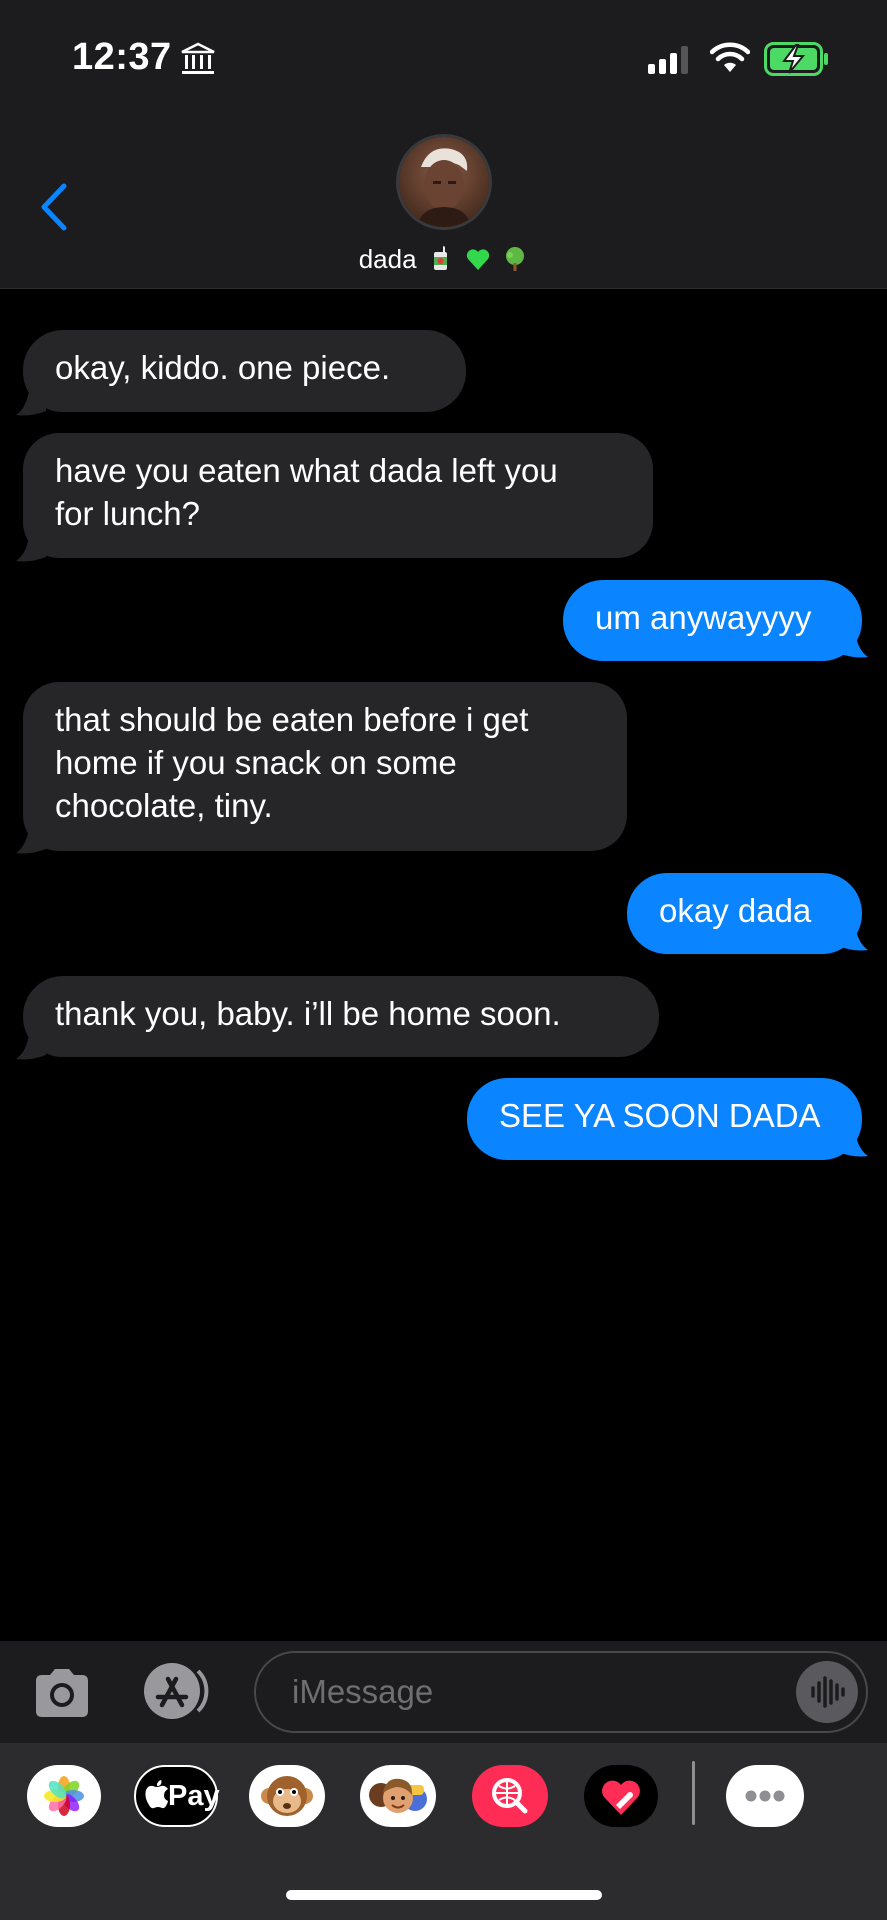  What do you see at coordinates (693, 1793) in the screenshot?
I see `tray-divider` at bounding box center [693, 1793].